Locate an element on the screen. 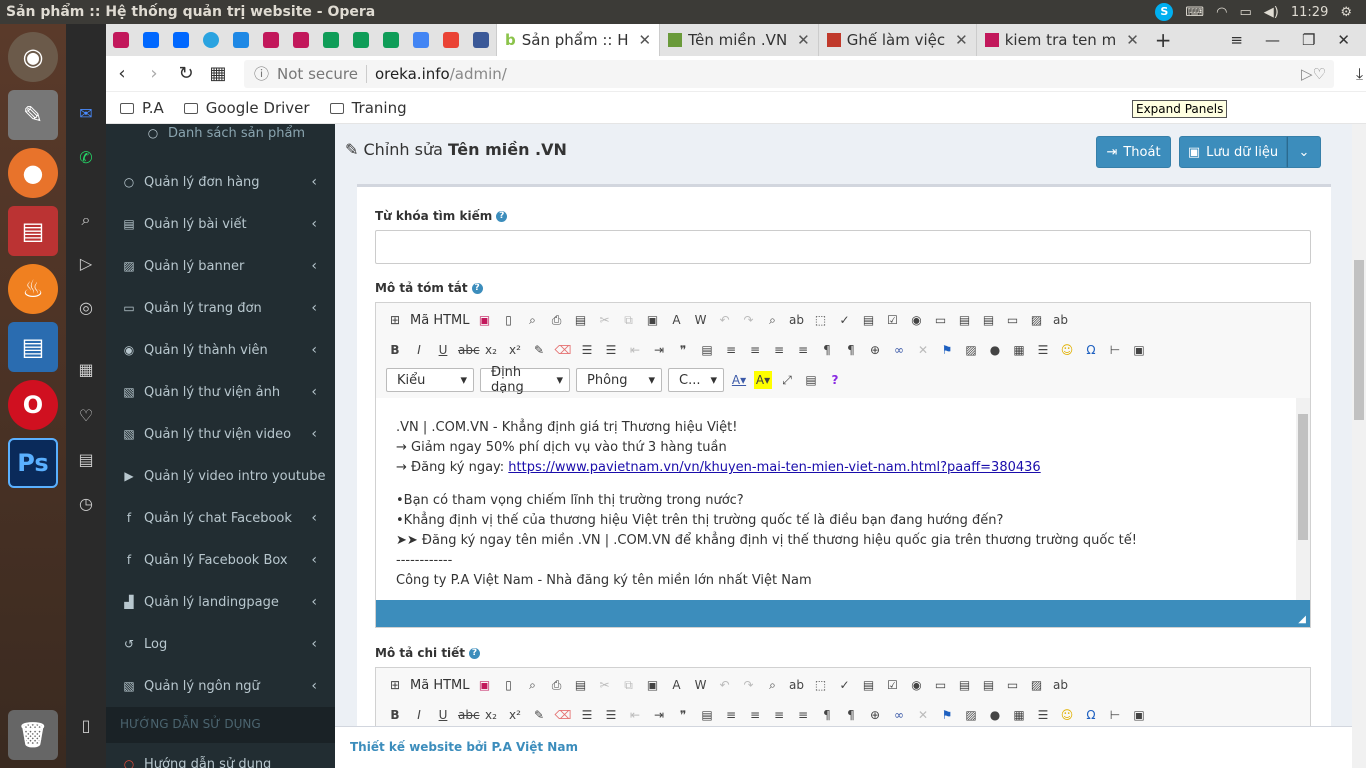 The width and height of the screenshot is (1366, 768). paste-word-icon: W is located at coordinates (701, 320).